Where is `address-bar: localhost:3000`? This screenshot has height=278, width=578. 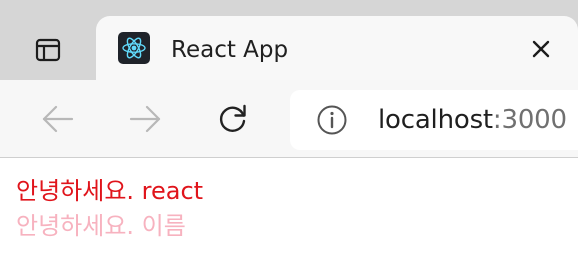 address-bar: localhost:3000 is located at coordinates (434, 120).